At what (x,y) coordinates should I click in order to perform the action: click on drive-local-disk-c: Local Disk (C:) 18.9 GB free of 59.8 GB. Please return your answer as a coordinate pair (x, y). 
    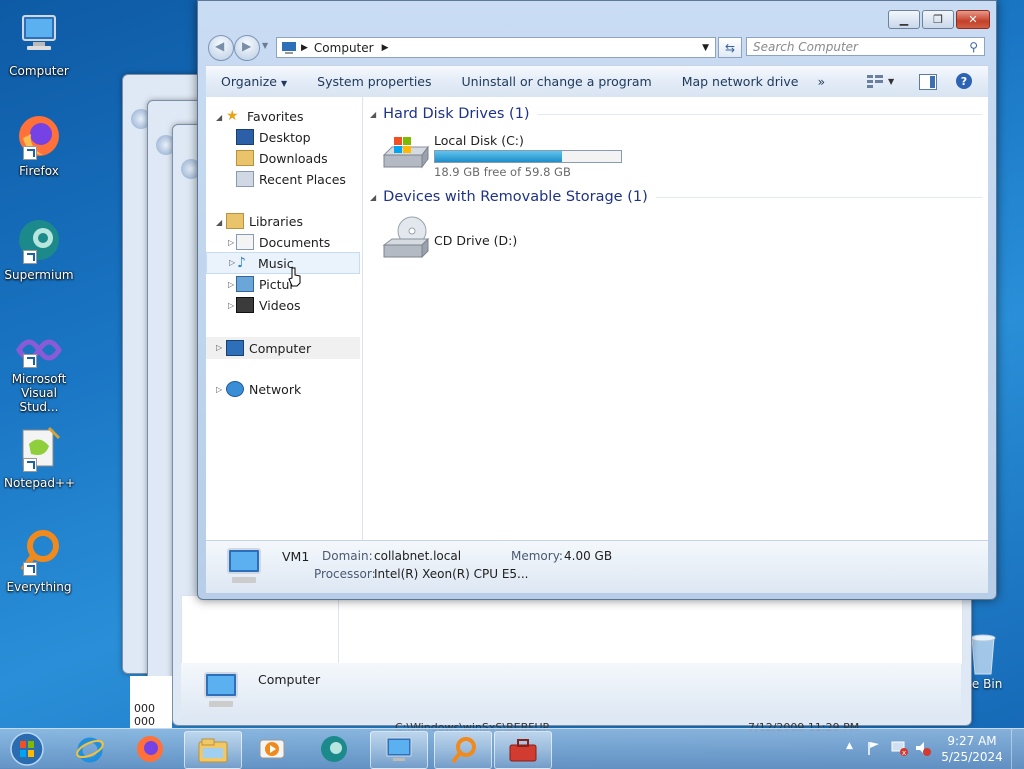
    Looking at the image, I should click on (507, 156).